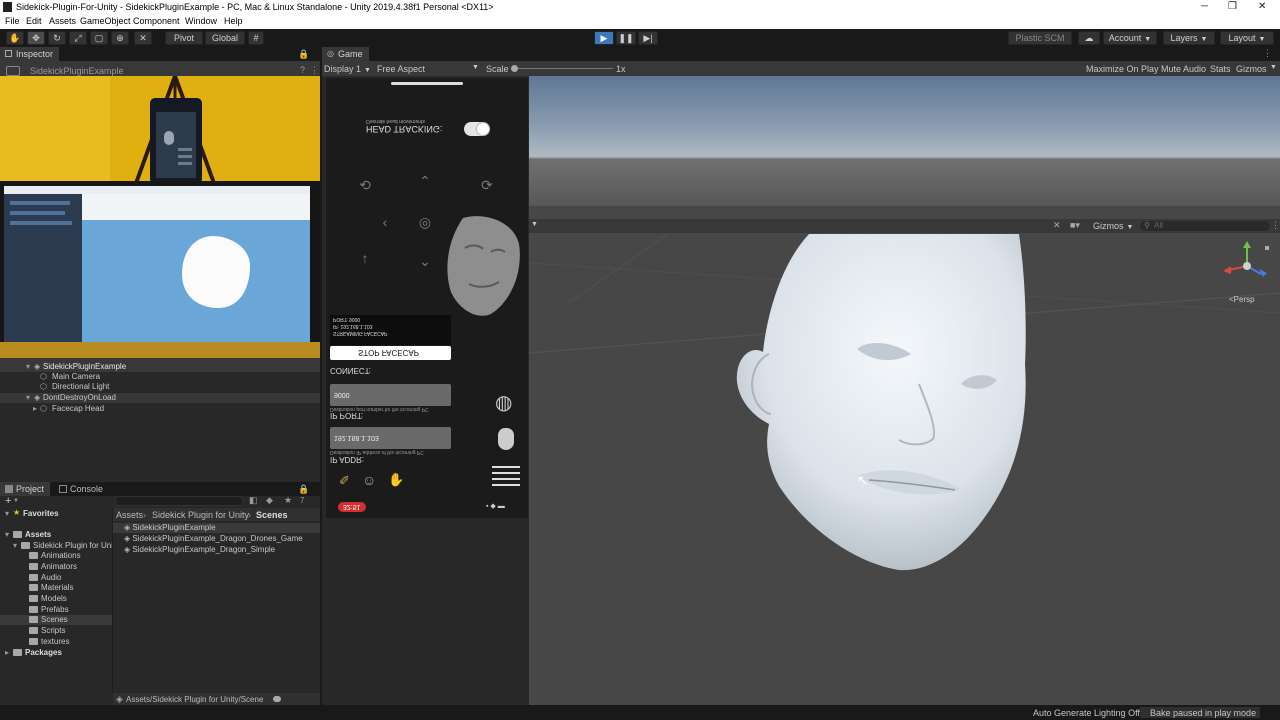  Describe the element at coordinates (156, 21) in the screenshot. I see `menu-component: Component` at that location.